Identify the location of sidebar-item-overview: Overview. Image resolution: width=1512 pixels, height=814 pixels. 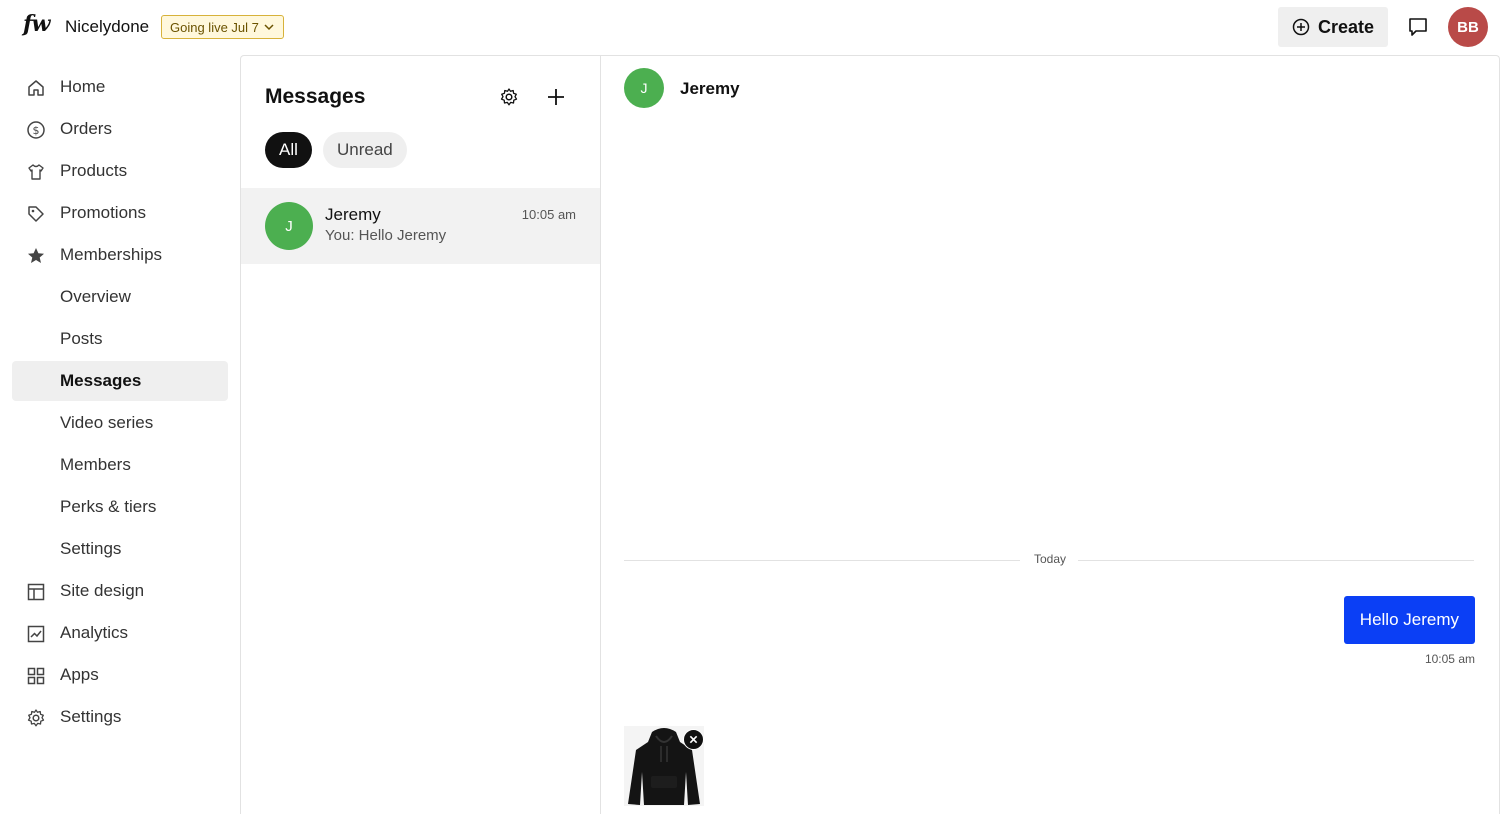
(120, 297).